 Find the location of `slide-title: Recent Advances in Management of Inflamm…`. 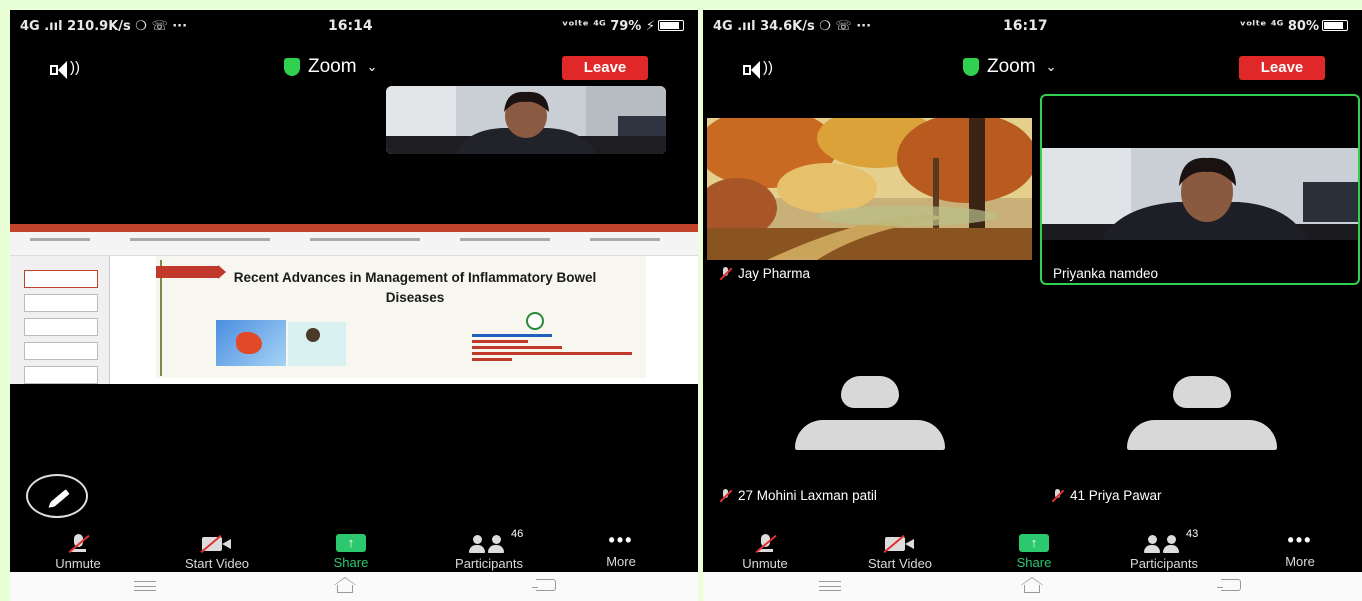

slide-title: Recent Advances in Management of Inflamm… is located at coordinates (415, 287).